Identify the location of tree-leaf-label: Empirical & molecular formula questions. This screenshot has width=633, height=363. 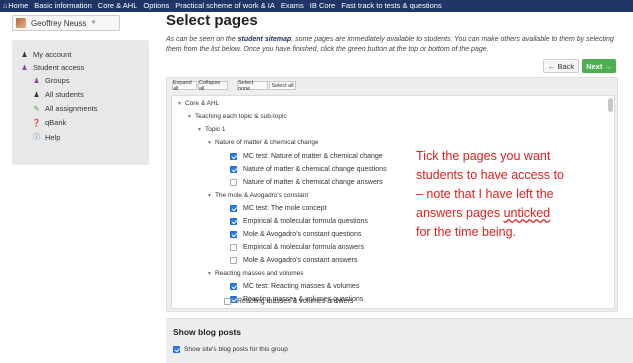
(305, 221).